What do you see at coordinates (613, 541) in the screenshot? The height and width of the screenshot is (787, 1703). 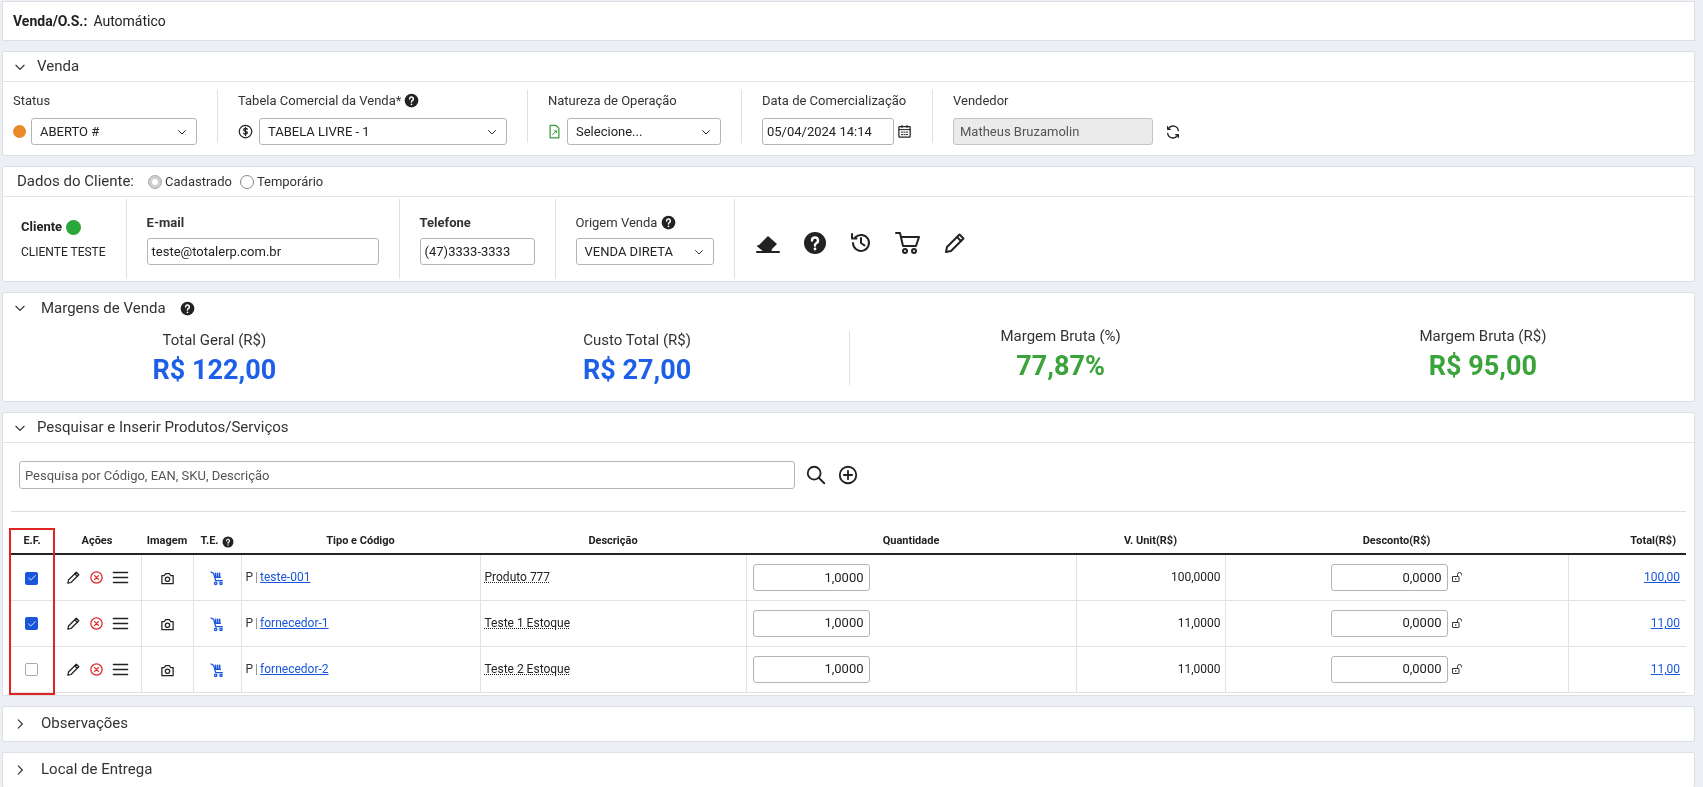 I see `column-header: Descrição` at bounding box center [613, 541].